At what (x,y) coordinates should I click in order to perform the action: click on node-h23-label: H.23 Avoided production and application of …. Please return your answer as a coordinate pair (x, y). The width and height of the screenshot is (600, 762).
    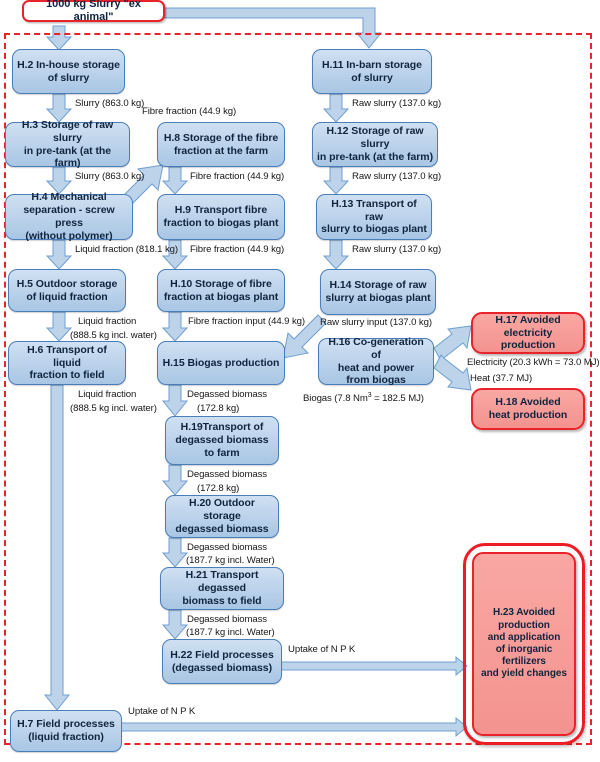
    Looking at the image, I should click on (524, 643).